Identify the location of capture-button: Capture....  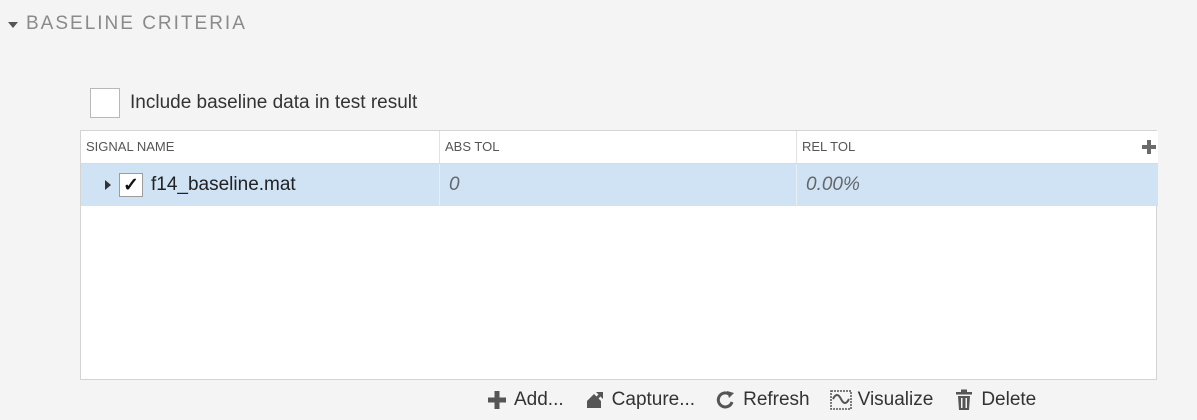
(639, 400).